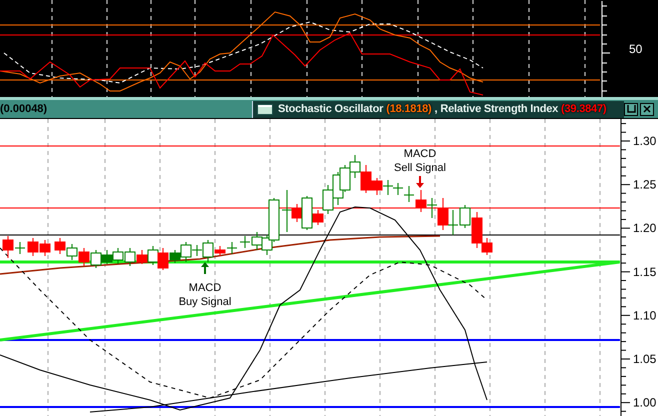  I want to click on indicator-reading: (18.1818), so click(409, 109).